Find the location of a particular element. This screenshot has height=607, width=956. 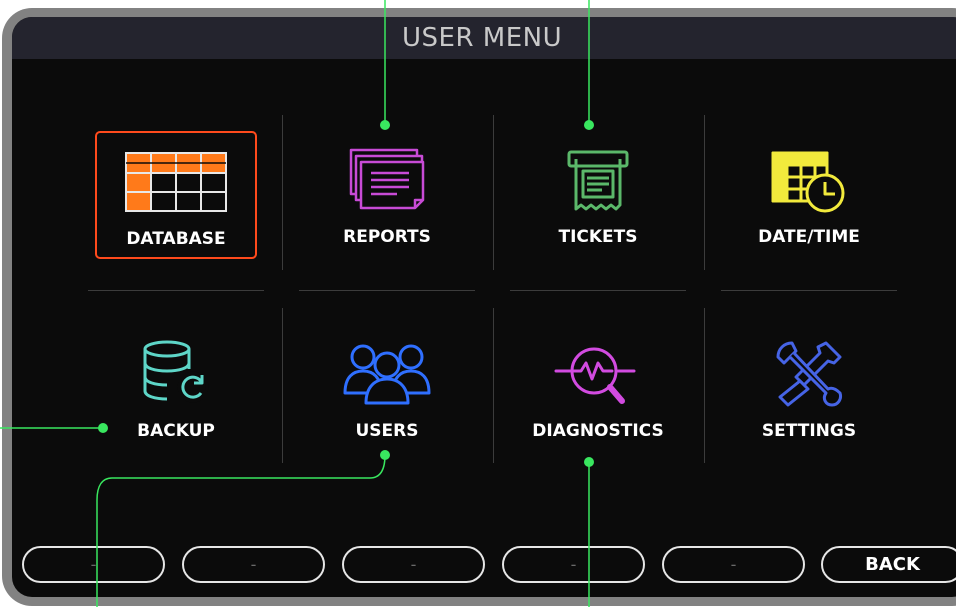

menu-item-database: DATABASE is located at coordinates (176, 195).